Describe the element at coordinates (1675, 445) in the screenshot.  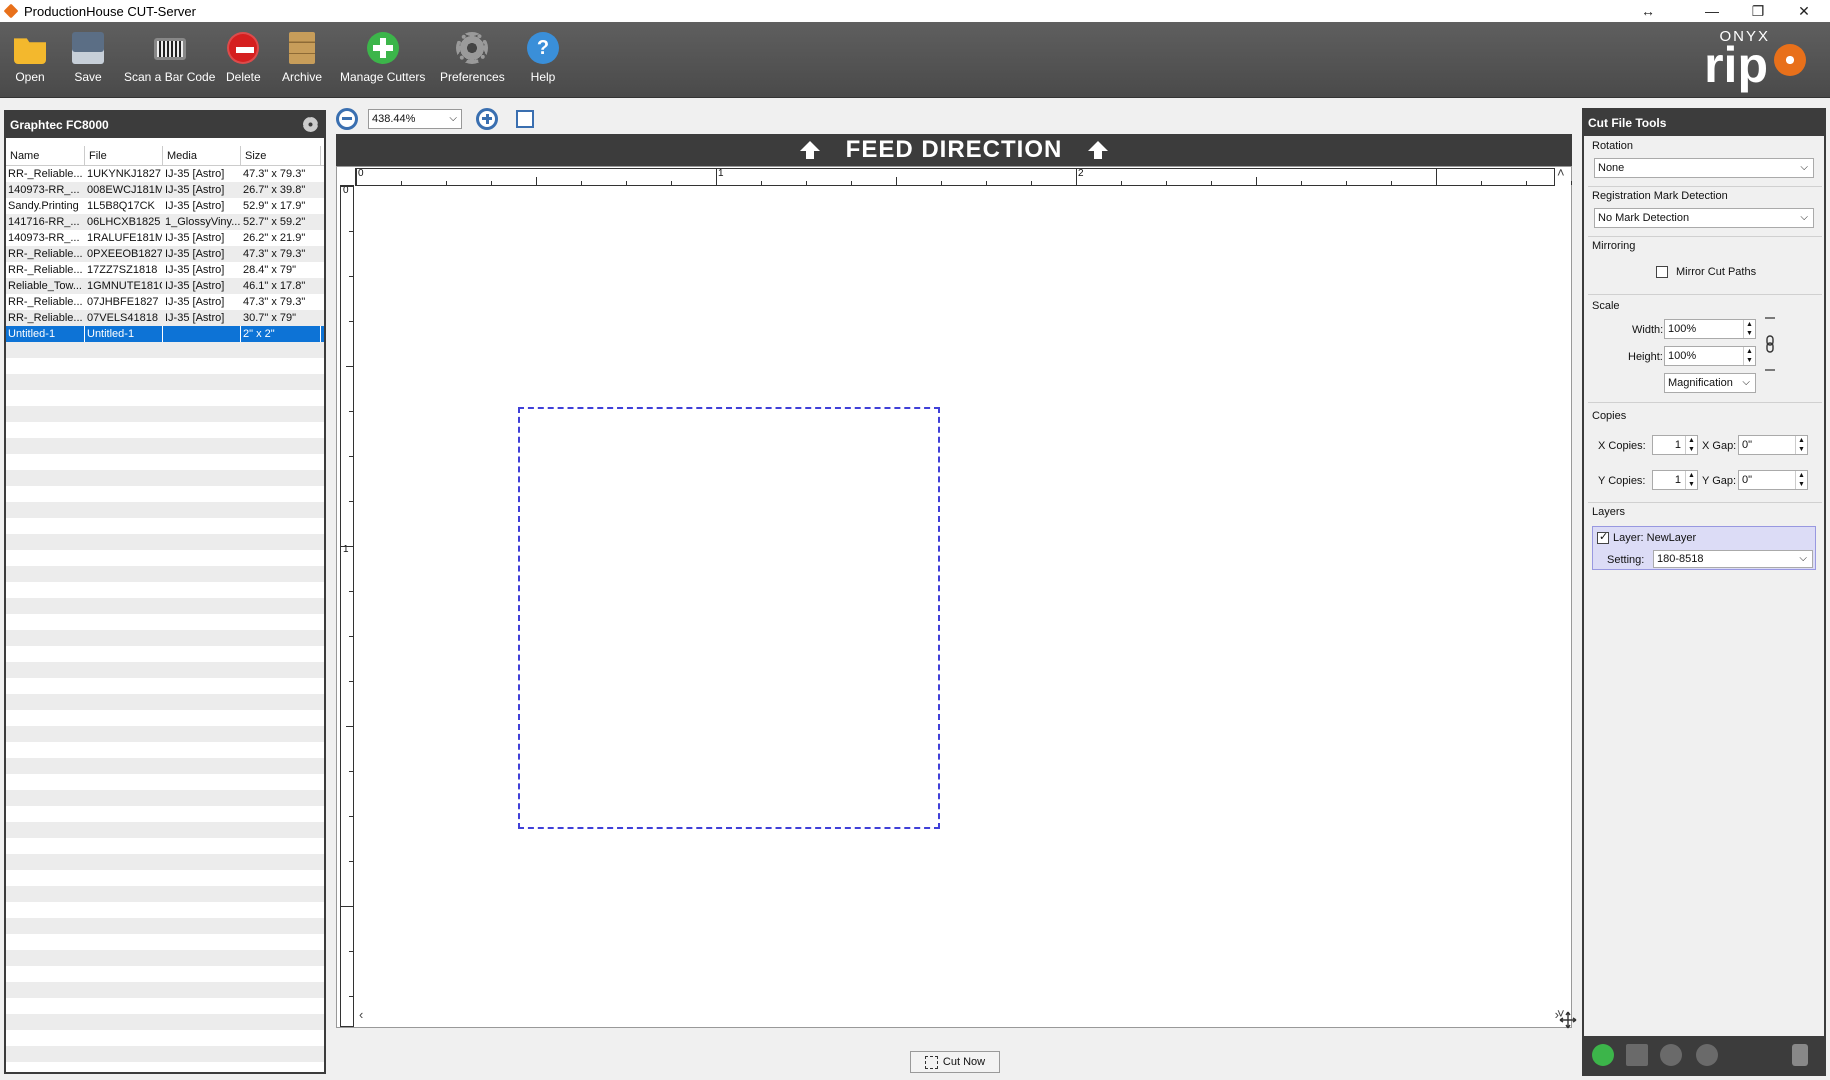
I see `xcopies-stepper: 1 ▲ ▼` at that location.